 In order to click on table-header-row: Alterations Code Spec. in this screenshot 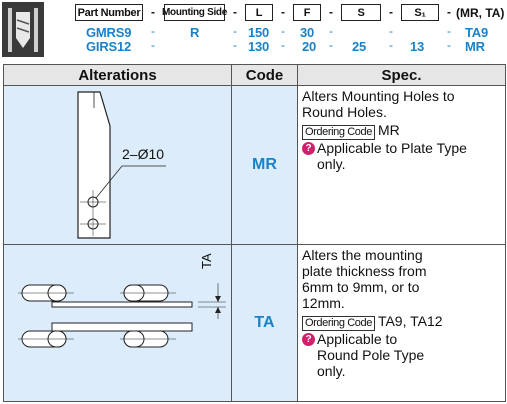, I will do `click(254, 75)`.